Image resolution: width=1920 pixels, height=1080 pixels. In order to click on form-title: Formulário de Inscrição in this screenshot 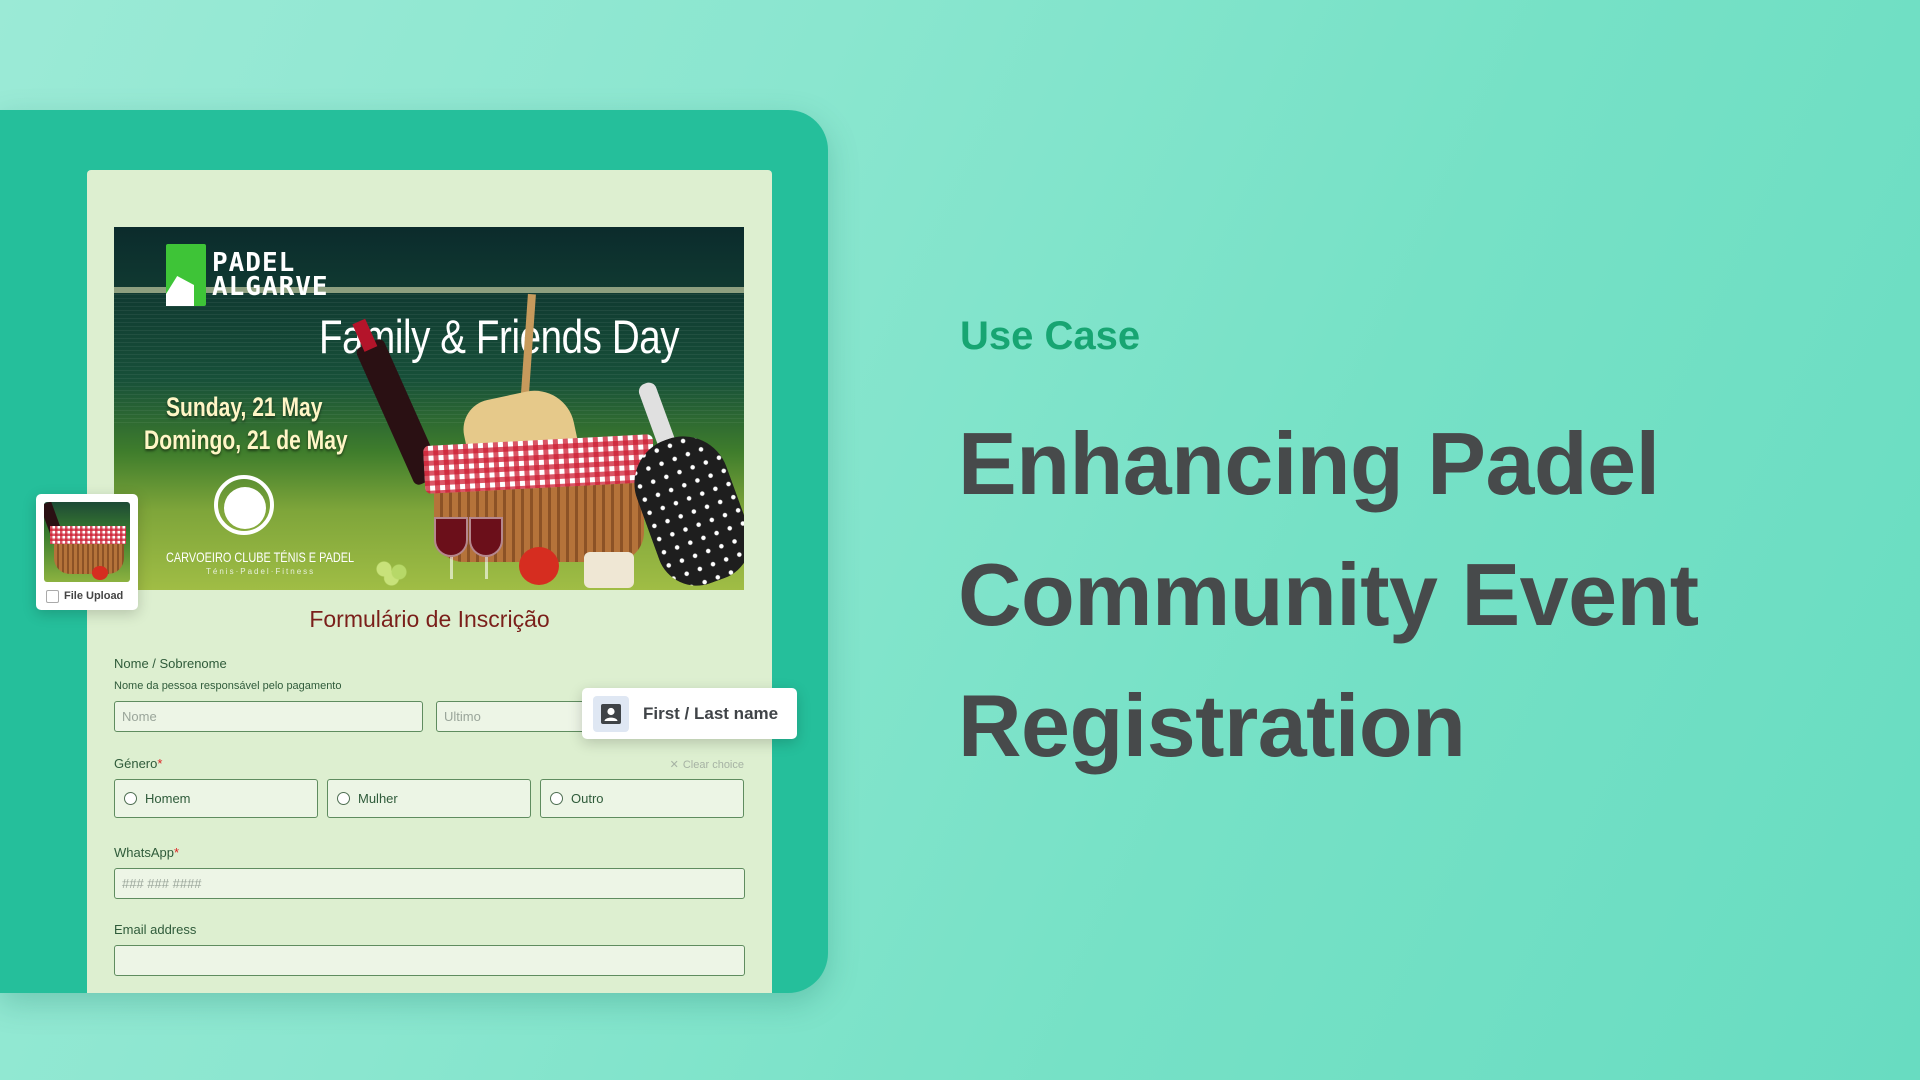, I will do `click(429, 619)`.